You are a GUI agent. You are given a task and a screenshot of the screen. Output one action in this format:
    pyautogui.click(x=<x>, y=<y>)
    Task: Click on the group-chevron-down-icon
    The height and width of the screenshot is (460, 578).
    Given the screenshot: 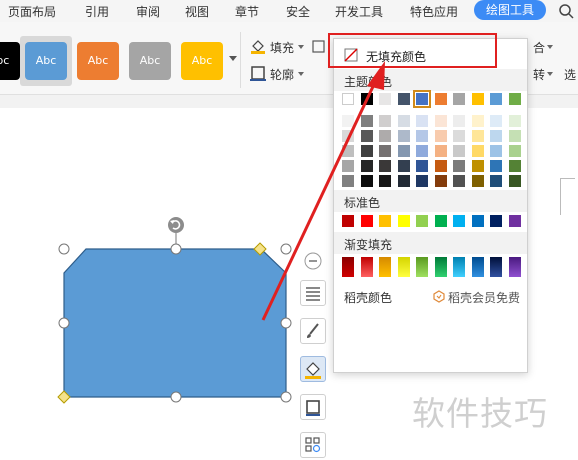 What is the action you would take?
    pyautogui.click(x=550, y=47)
    